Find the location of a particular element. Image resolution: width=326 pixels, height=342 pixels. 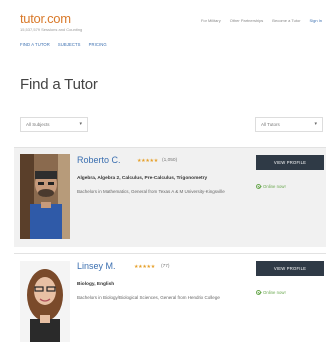

sub-navigation: FIND A TUTOR SUBJECTS PRICING is located at coordinates (63, 44).